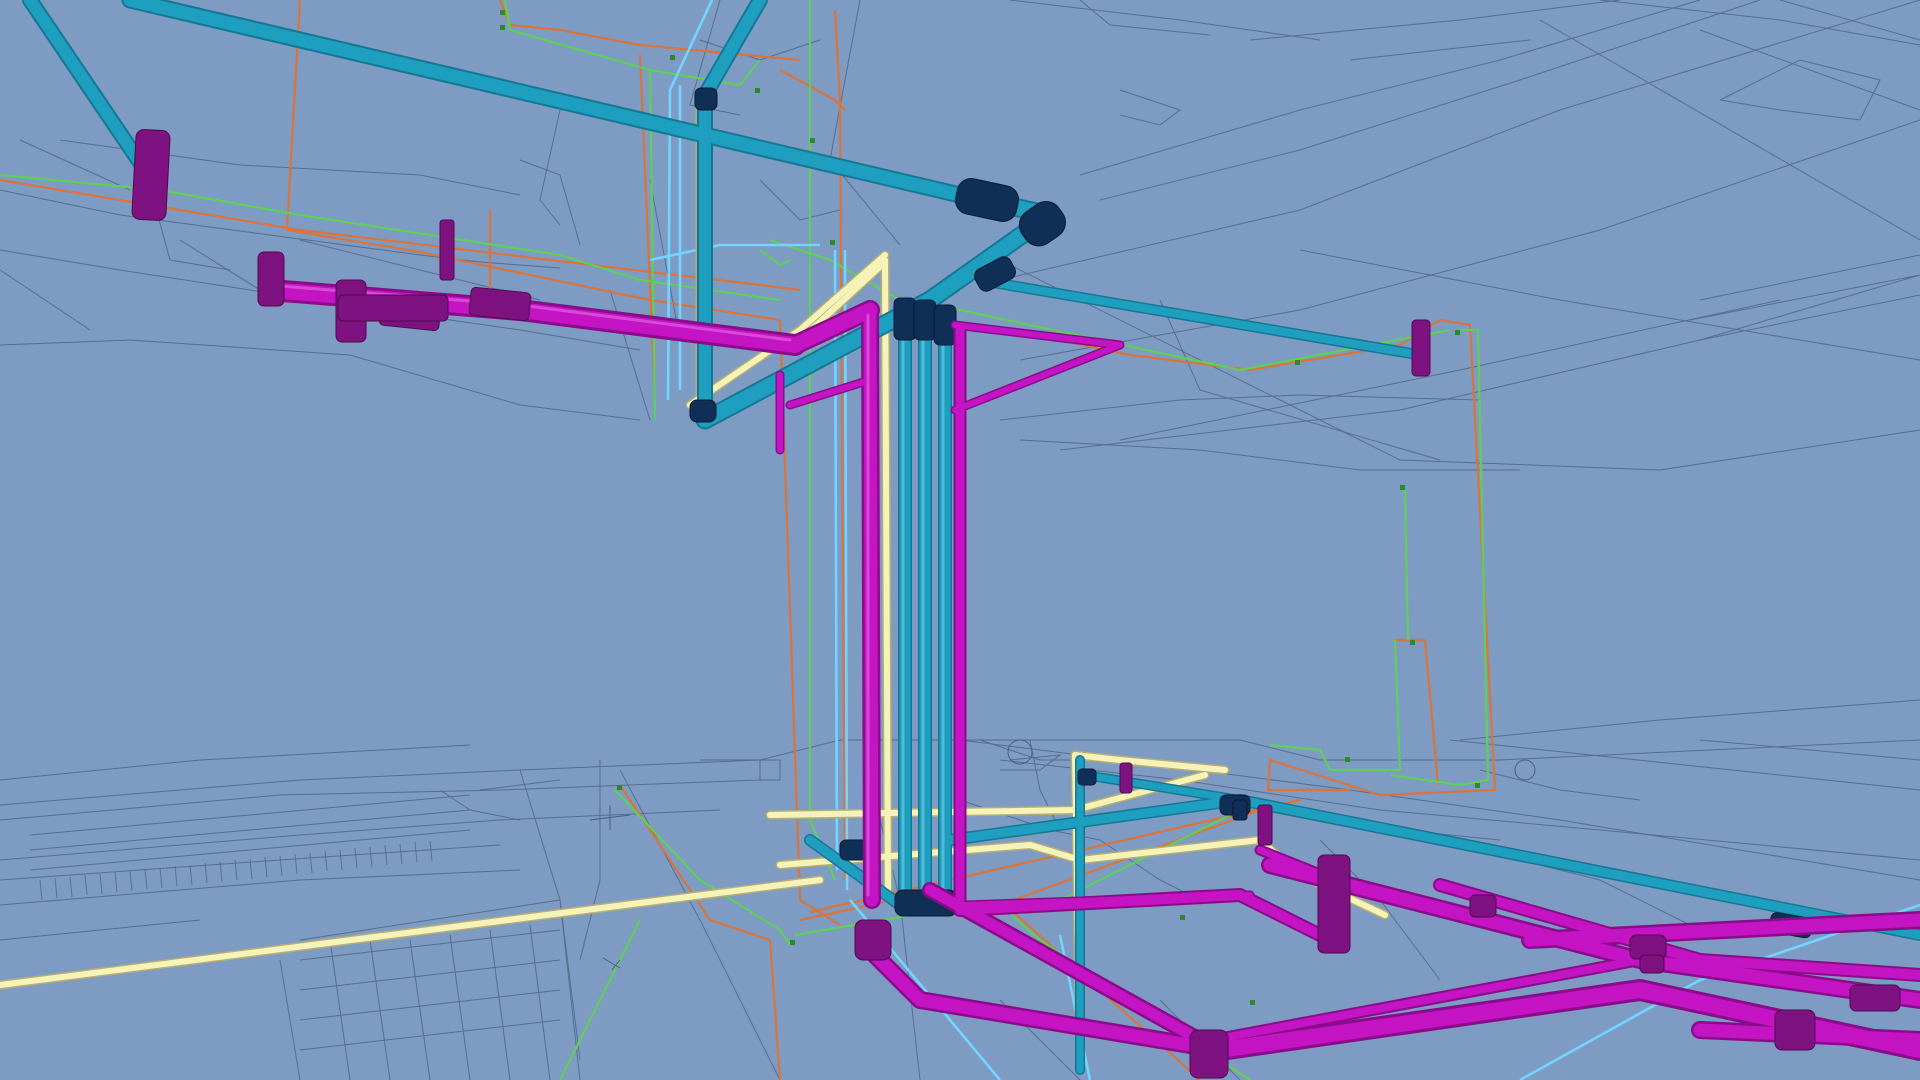  What do you see at coordinates (236, 870) in the screenshot?
I see `floor-plan-grille` at bounding box center [236, 870].